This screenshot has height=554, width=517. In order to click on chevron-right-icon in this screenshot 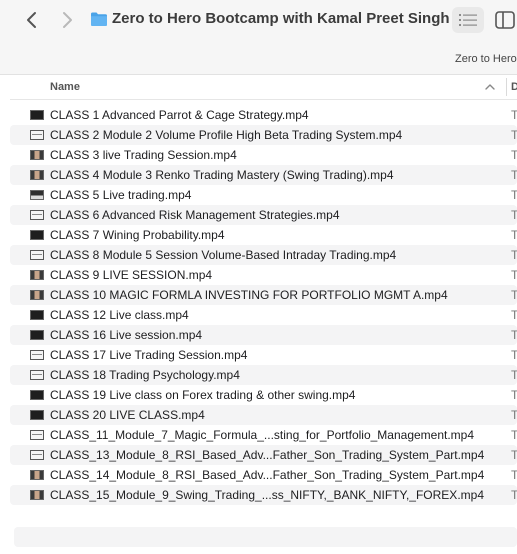, I will do `click(67, 20)`.